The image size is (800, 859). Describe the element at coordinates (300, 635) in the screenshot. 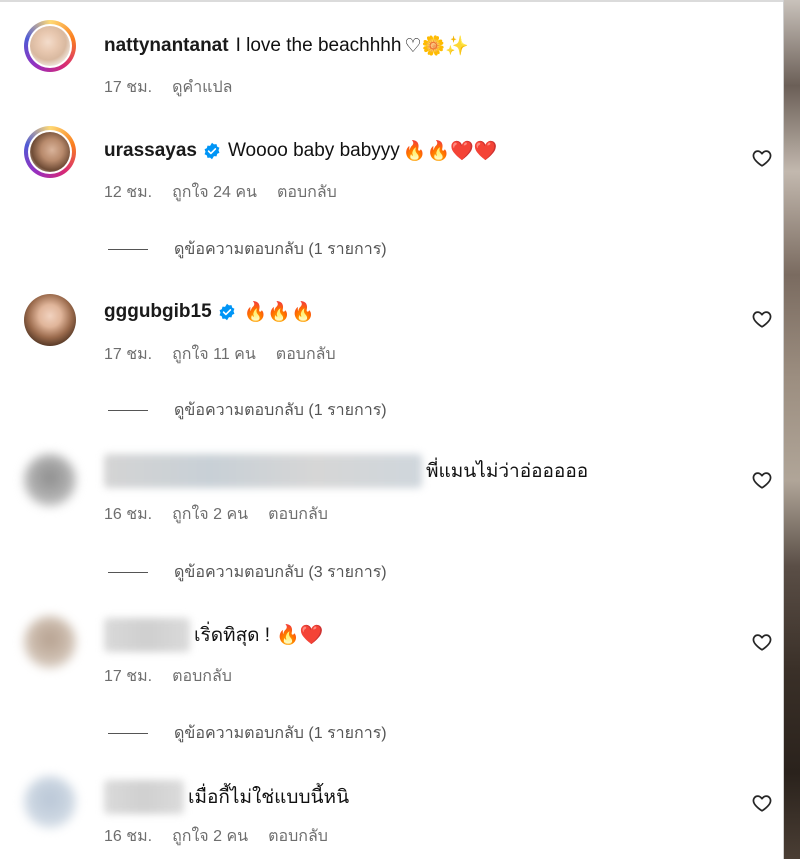

I see `comment-emoji: 🔥❤️` at that location.